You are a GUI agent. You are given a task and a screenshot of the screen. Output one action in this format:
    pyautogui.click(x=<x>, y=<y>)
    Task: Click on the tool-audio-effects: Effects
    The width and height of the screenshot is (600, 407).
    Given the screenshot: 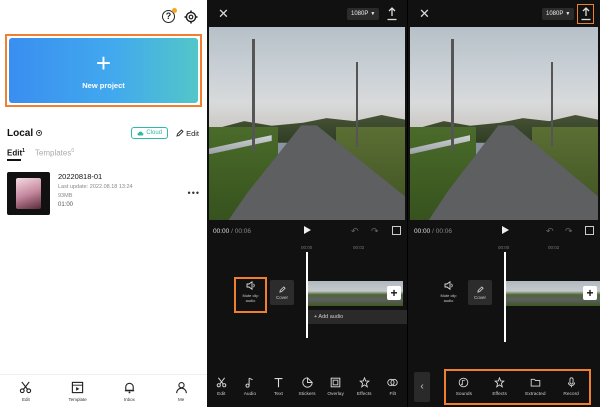 What is the action you would take?
    pyautogui.click(x=500, y=387)
    